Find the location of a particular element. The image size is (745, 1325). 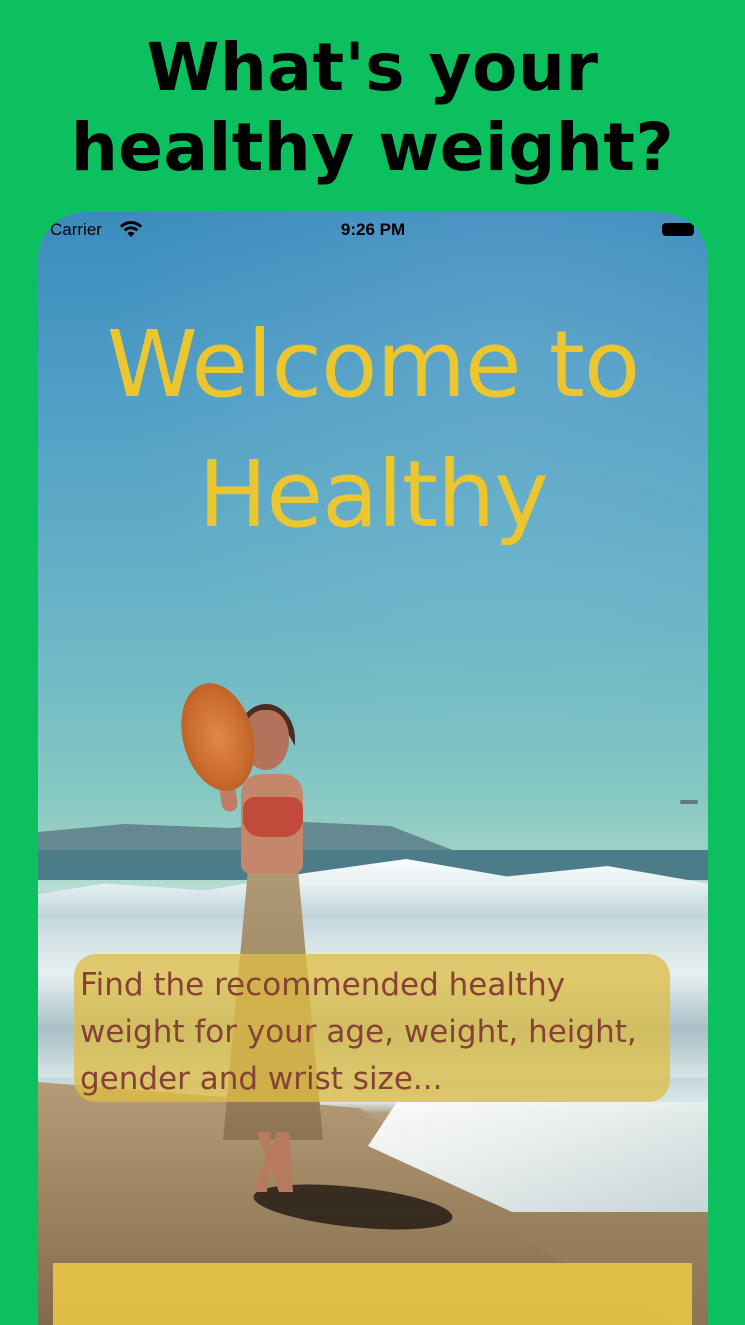

woman-on-beach-photo is located at coordinates (266, 938).